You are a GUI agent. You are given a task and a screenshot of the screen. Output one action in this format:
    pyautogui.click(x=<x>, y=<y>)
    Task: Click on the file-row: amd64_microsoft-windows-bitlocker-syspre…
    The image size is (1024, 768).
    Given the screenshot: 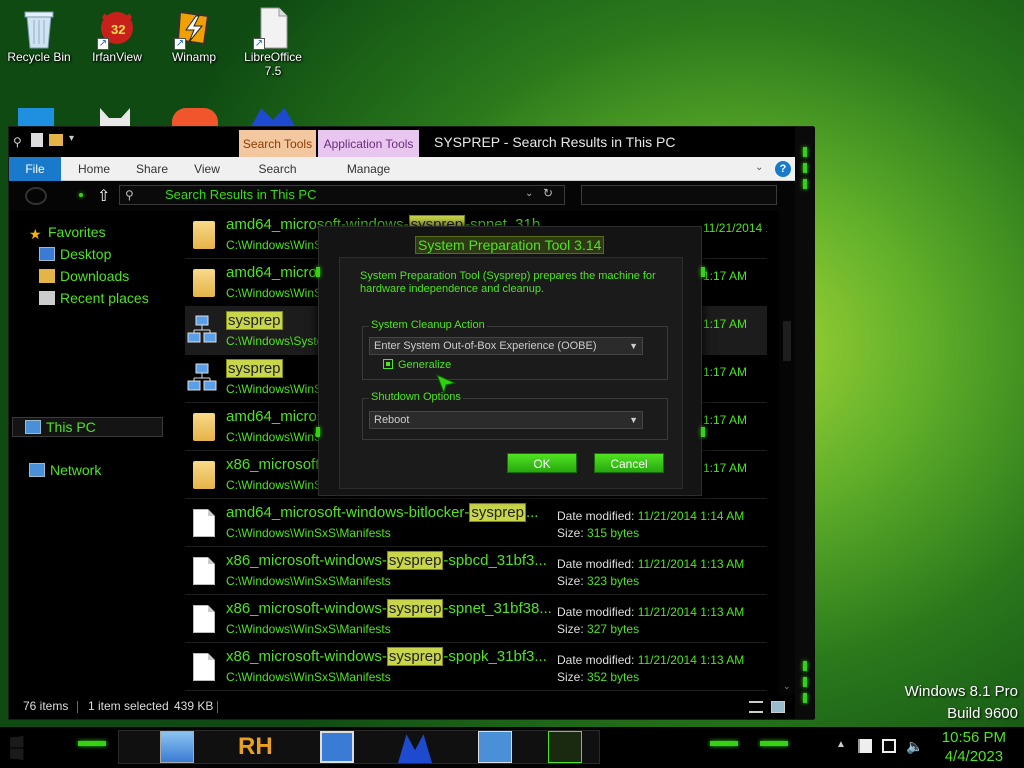 What is the action you would take?
    pyautogui.click(x=476, y=523)
    